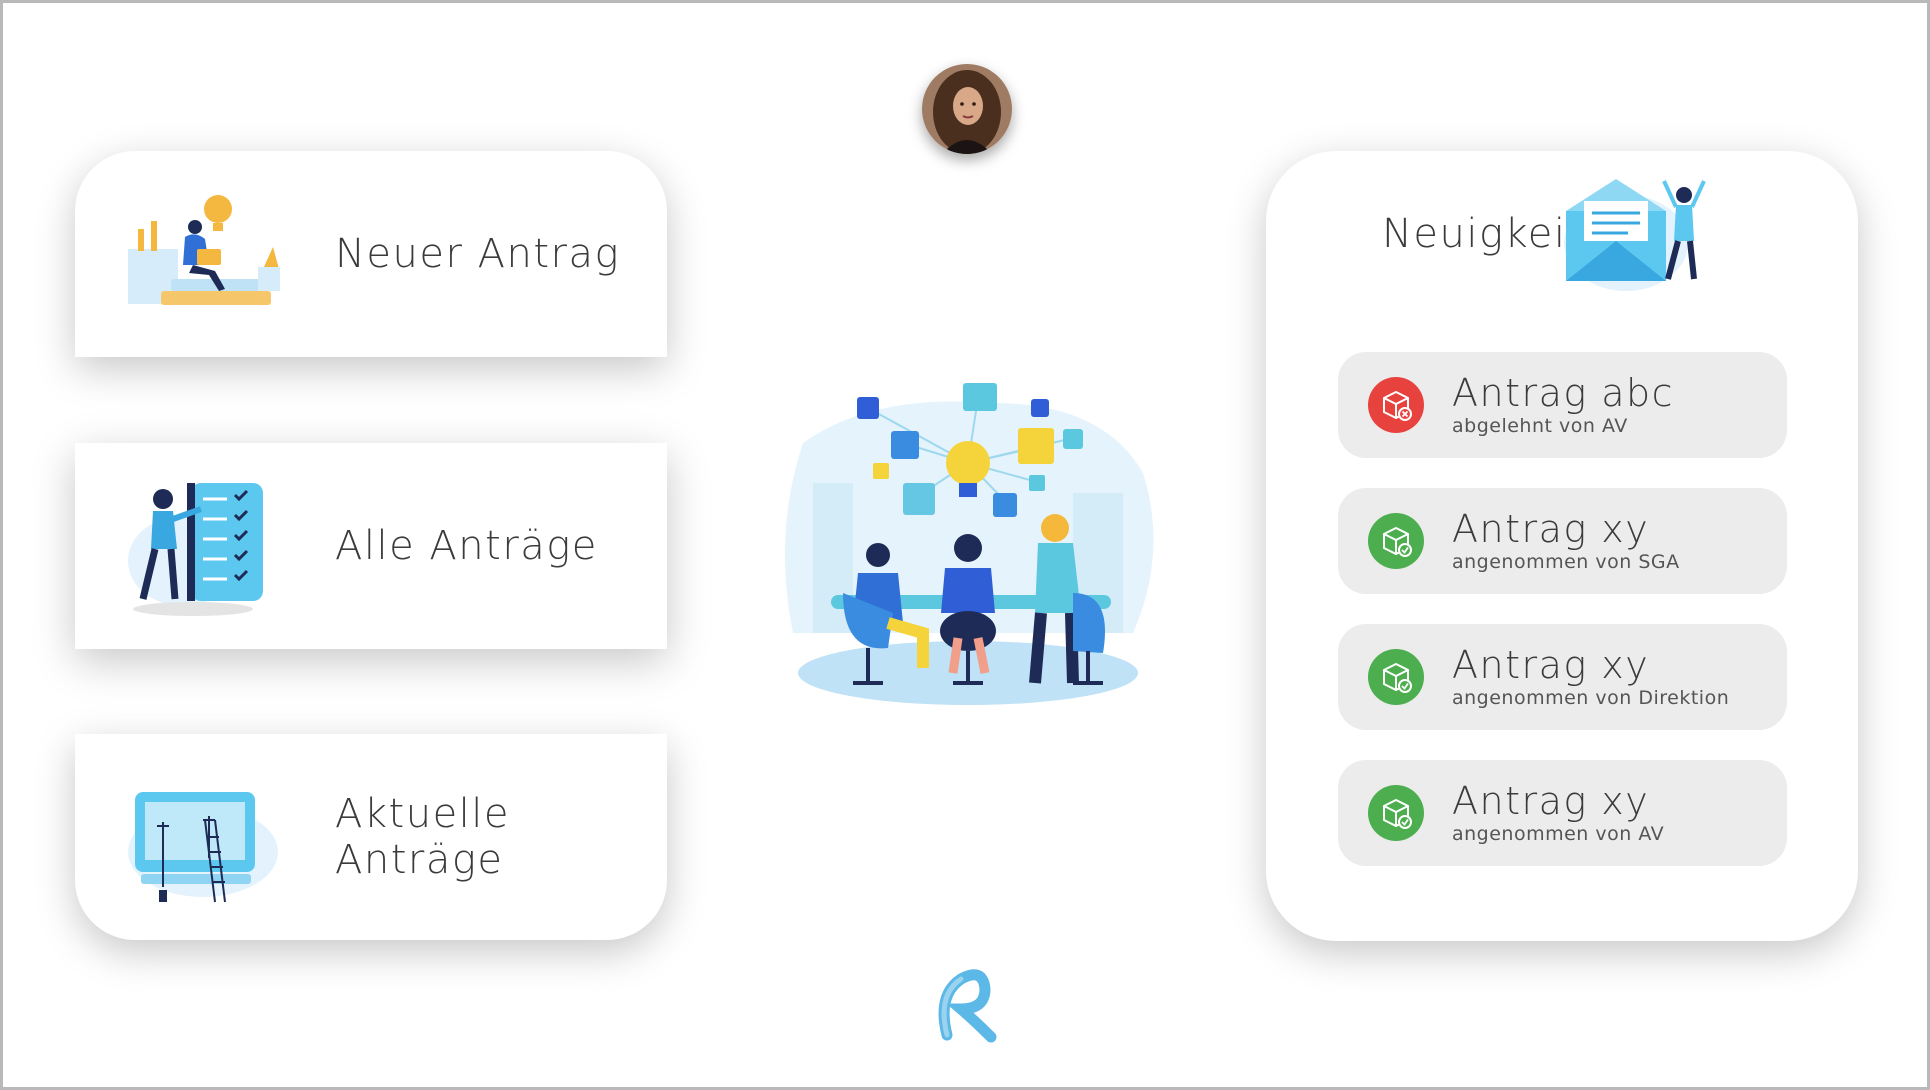  Describe the element at coordinates (967, 109) in the screenshot. I see `user-avatar` at that location.